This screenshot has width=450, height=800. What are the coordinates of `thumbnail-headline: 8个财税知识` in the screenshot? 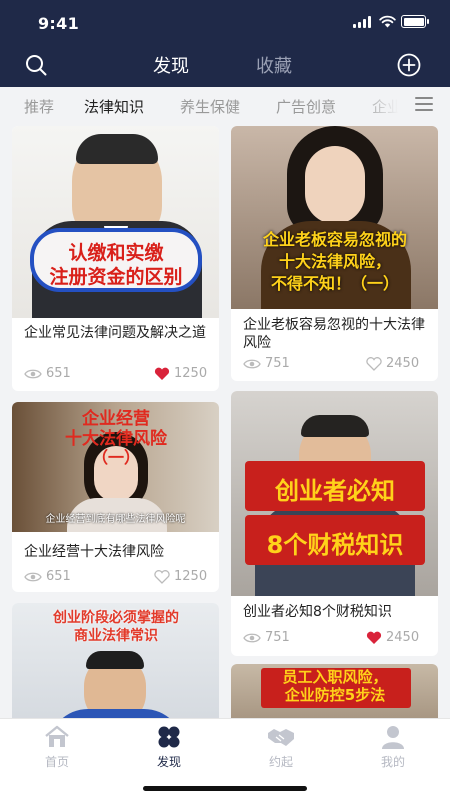 It's located at (335, 545).